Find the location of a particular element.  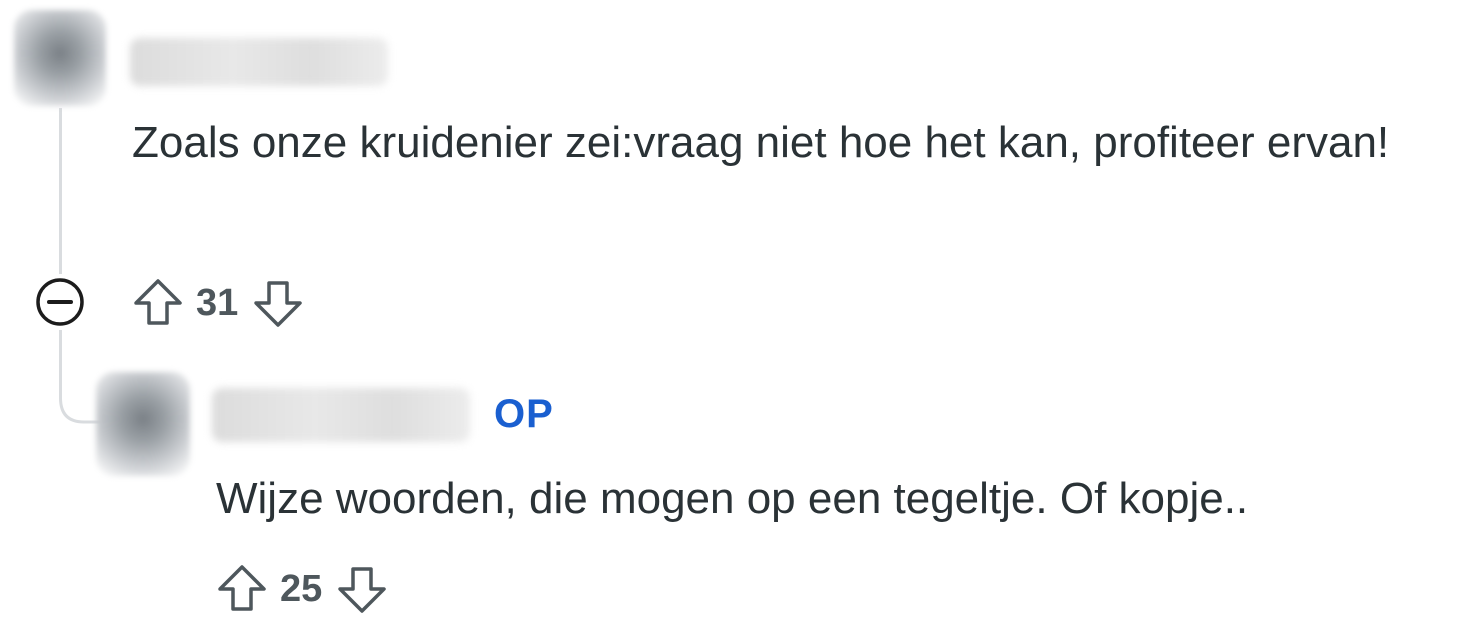

thread-line-parent-upper is located at coordinates (60, 191).